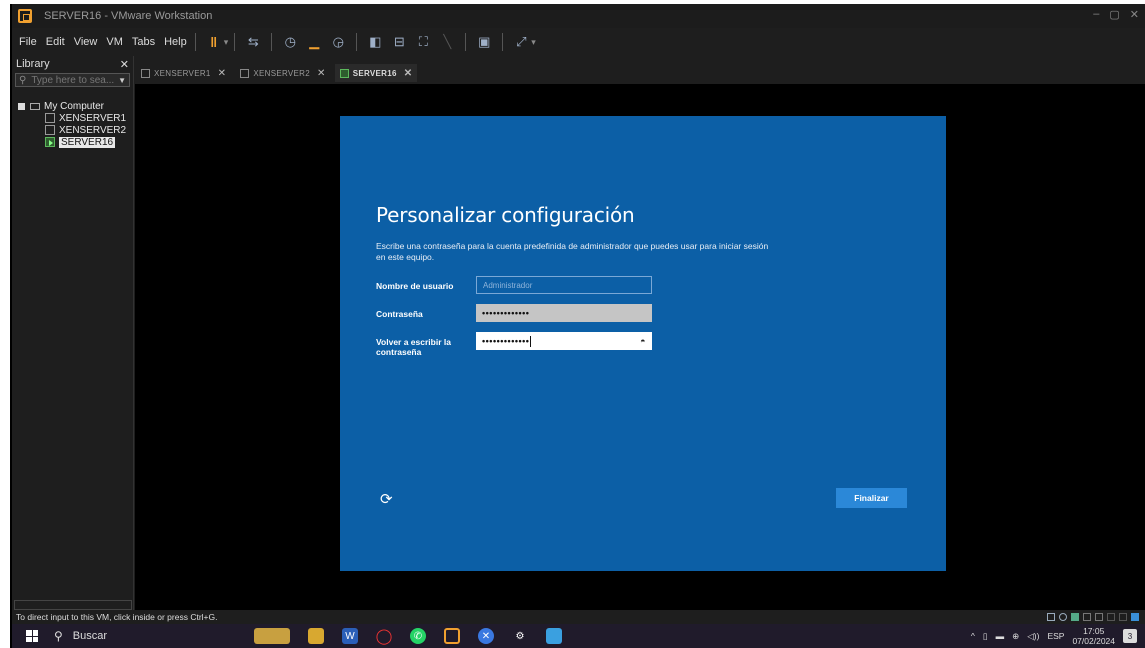 The height and width of the screenshot is (648, 1145). I want to click on tab-label: XENSERVER2, so click(281, 73).